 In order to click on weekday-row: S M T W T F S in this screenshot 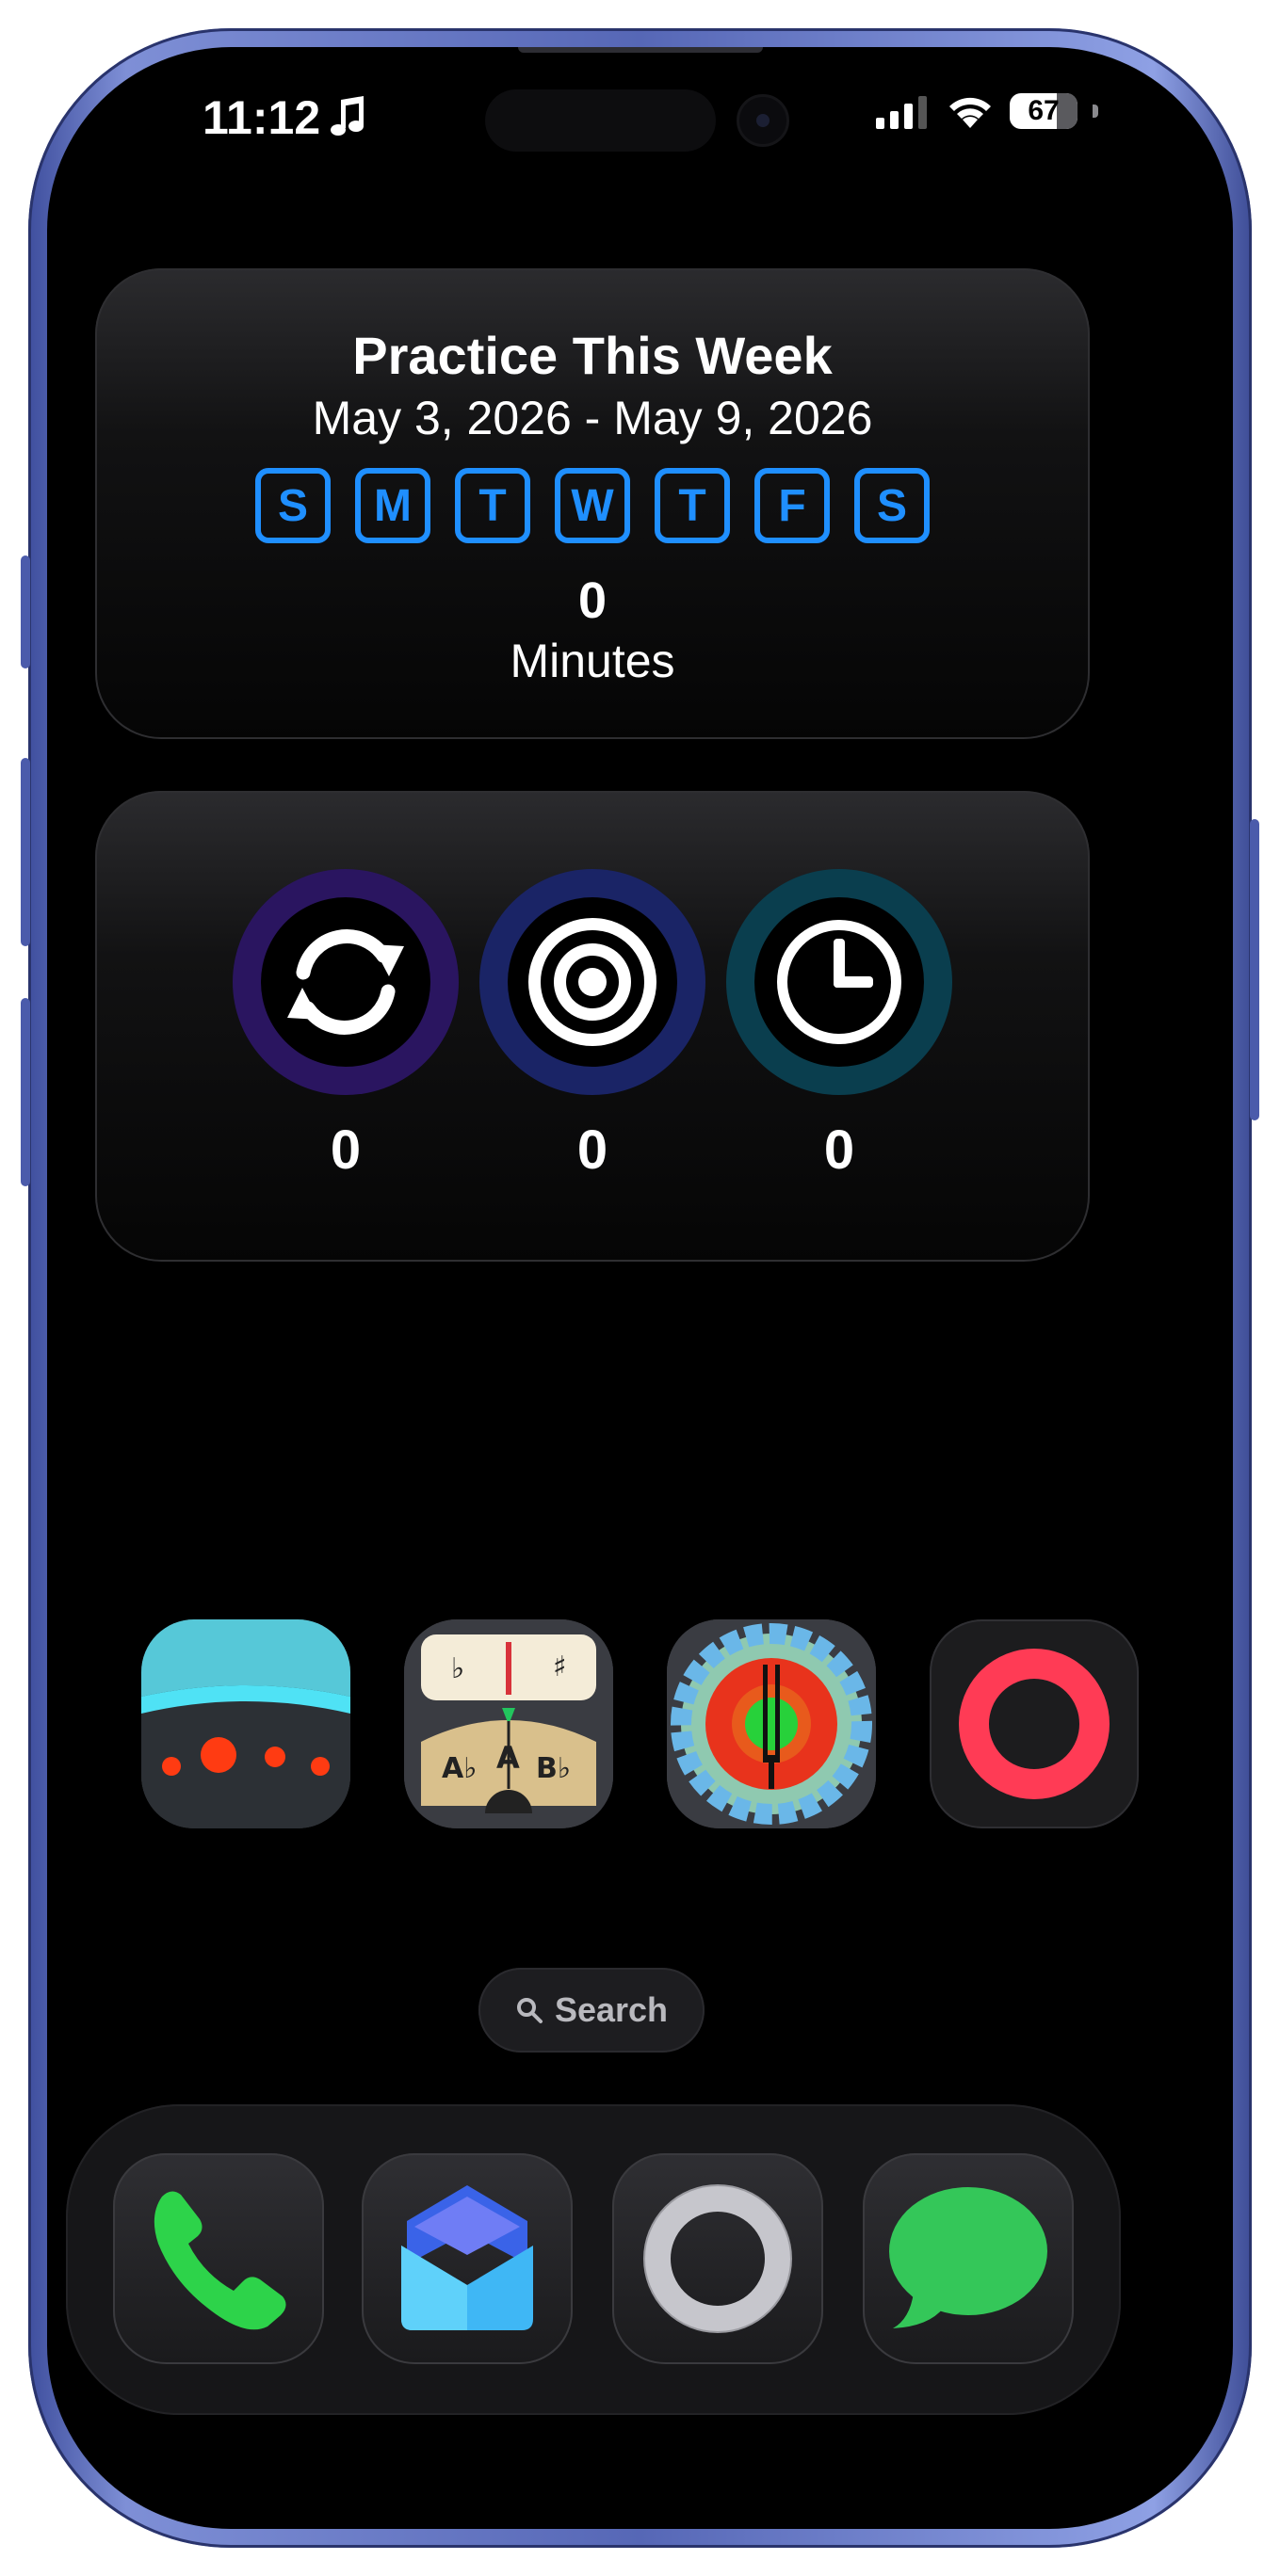, I will do `click(592, 505)`.